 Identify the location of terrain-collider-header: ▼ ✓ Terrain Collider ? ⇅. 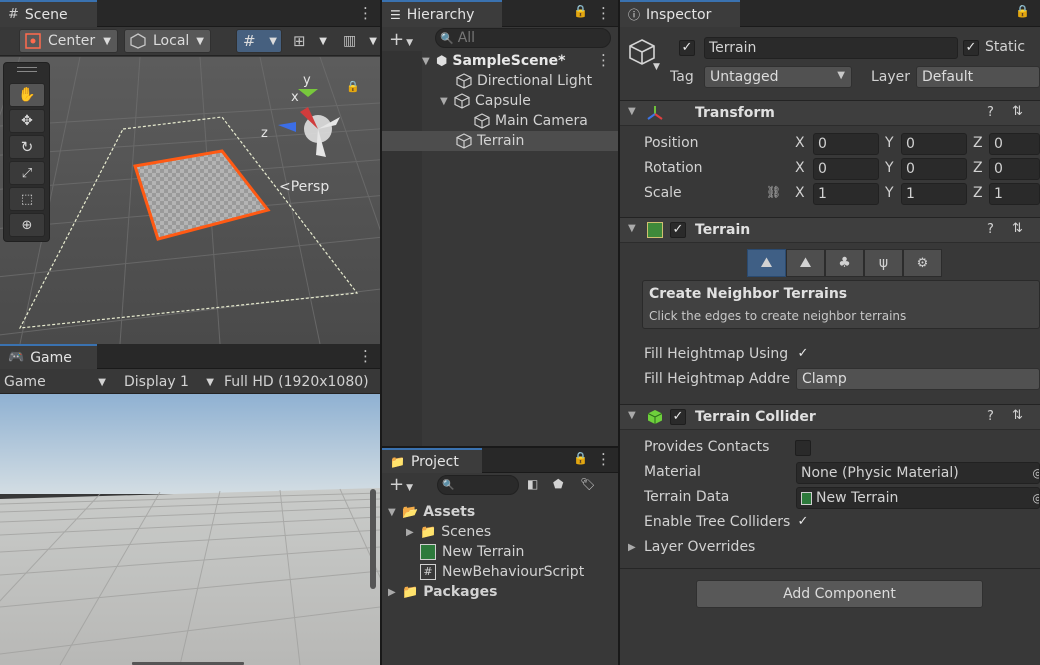
(830, 417).